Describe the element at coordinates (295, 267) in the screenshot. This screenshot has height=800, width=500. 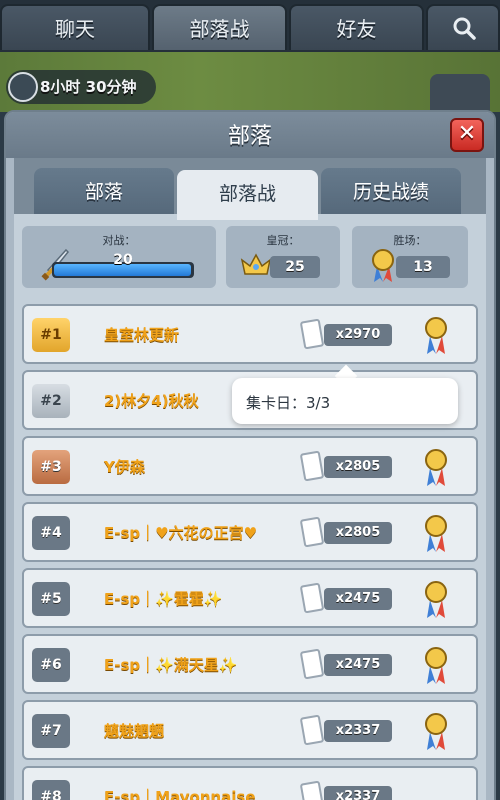
I see `crown-value: 25` at that location.